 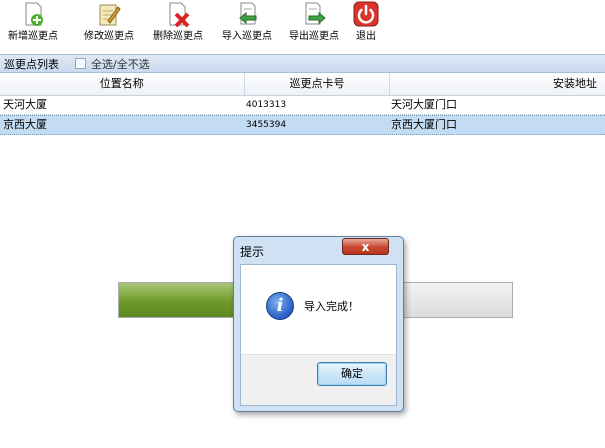 I want to click on export-icon, so click(x=314, y=14).